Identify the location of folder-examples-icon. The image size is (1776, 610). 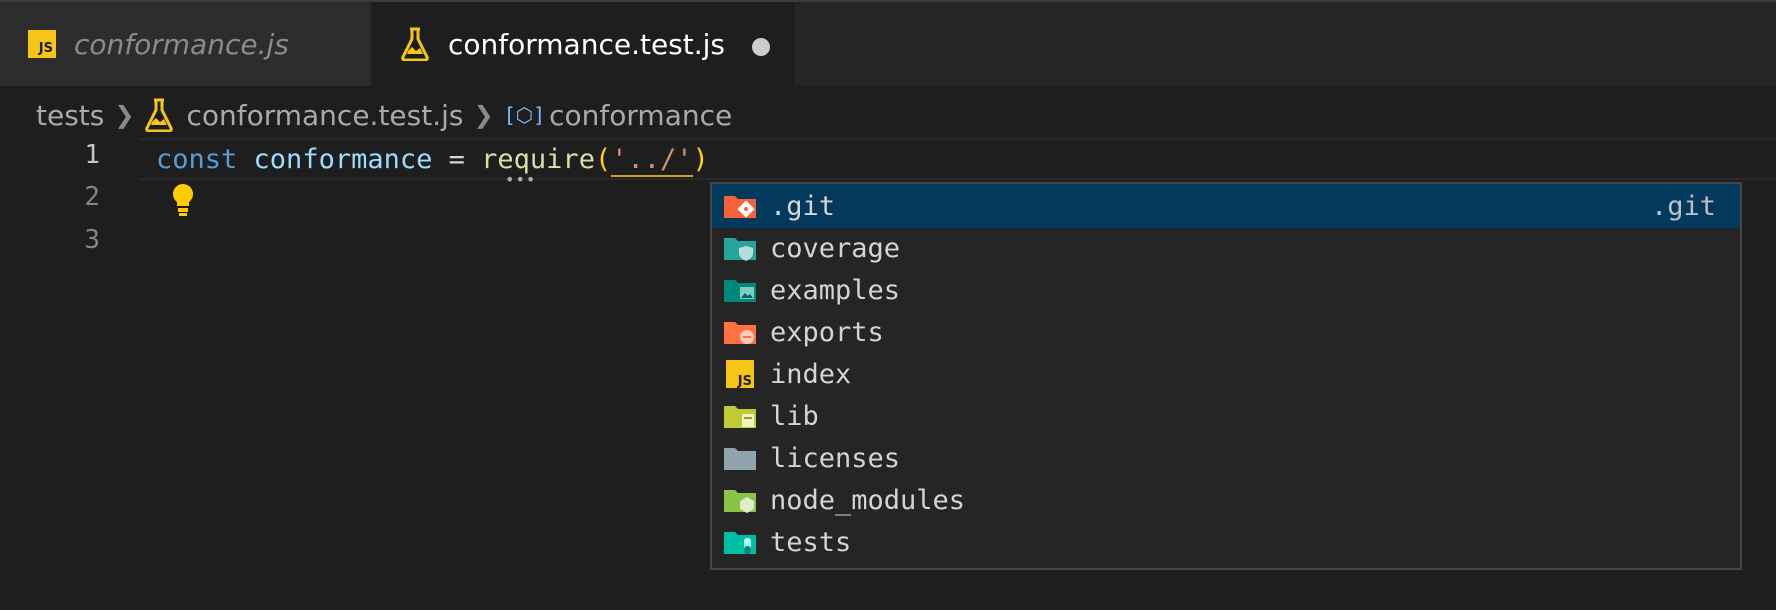
(740, 291).